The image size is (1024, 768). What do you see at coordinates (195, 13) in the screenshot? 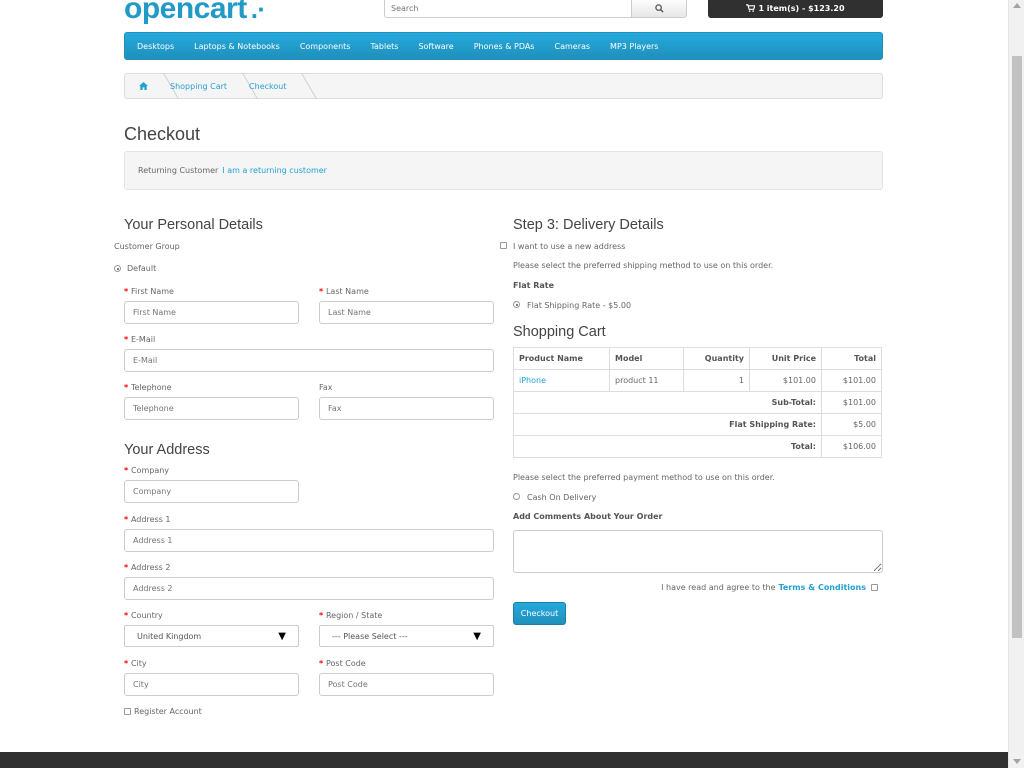
I see `opencart-logo: opencart .·` at bounding box center [195, 13].